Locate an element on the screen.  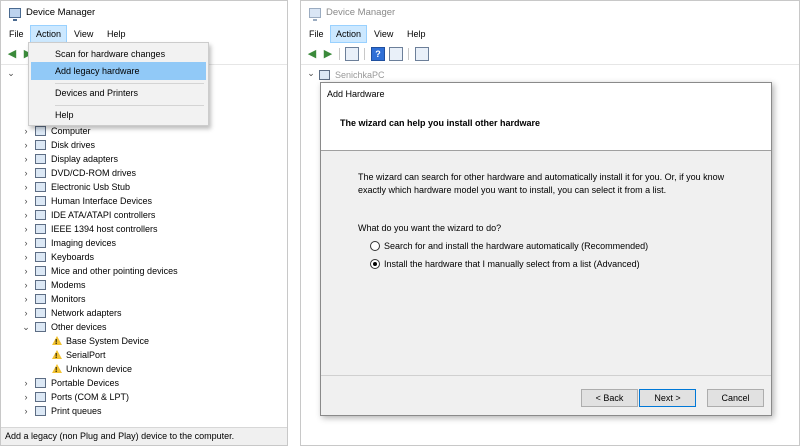
tree-item-label: Monitors is located at coordinates (68, 299).